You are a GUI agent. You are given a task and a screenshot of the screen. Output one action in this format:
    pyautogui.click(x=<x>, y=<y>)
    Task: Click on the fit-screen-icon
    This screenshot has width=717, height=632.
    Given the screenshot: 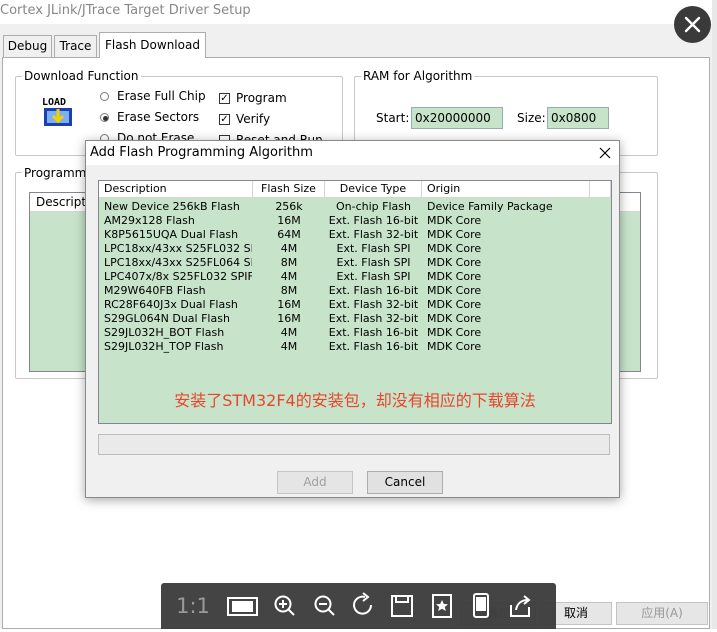 What is the action you would take?
    pyautogui.click(x=242, y=606)
    